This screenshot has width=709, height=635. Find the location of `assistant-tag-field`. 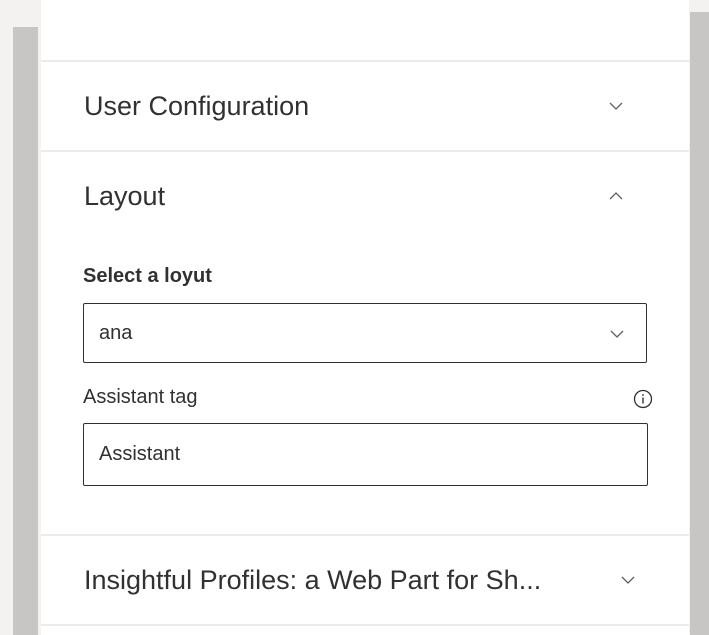

assistant-tag-field is located at coordinates (365, 454).